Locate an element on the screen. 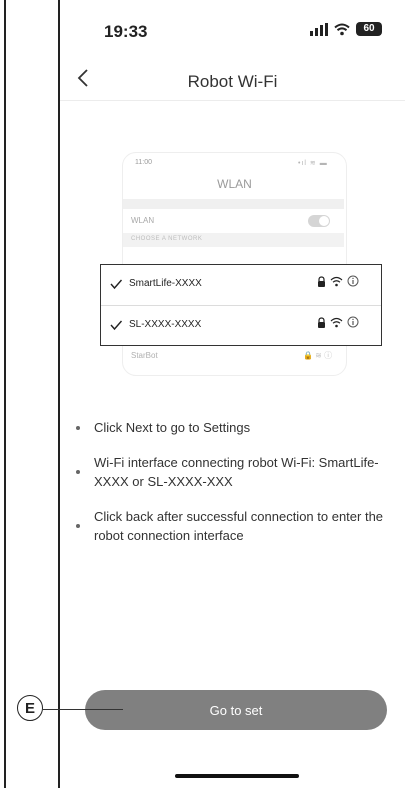 The width and height of the screenshot is (407, 788). illustration-wlan-toggle is located at coordinates (319, 221).